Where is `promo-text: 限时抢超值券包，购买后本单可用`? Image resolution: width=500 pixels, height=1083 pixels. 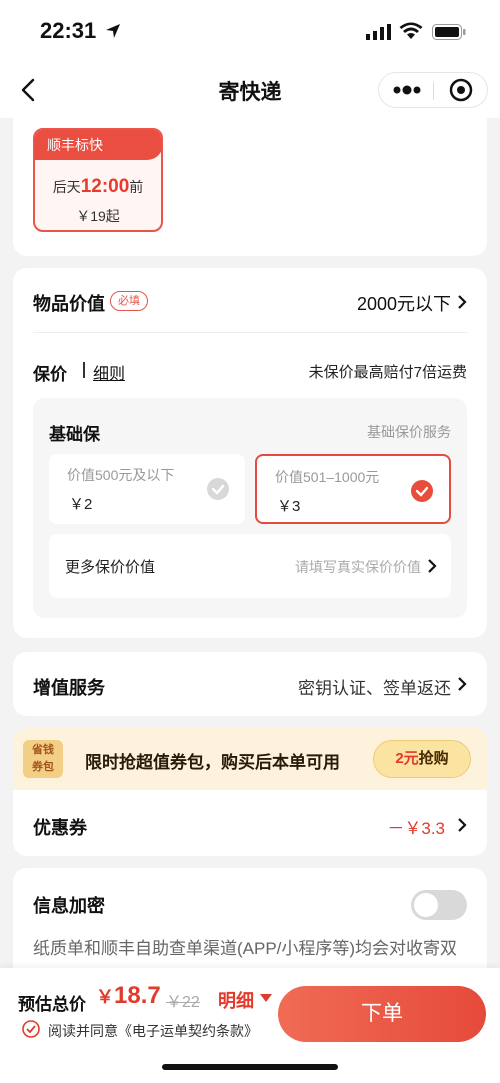
promo-text: 限时抢超值券包，购买后本单可用 is located at coordinates (212, 762).